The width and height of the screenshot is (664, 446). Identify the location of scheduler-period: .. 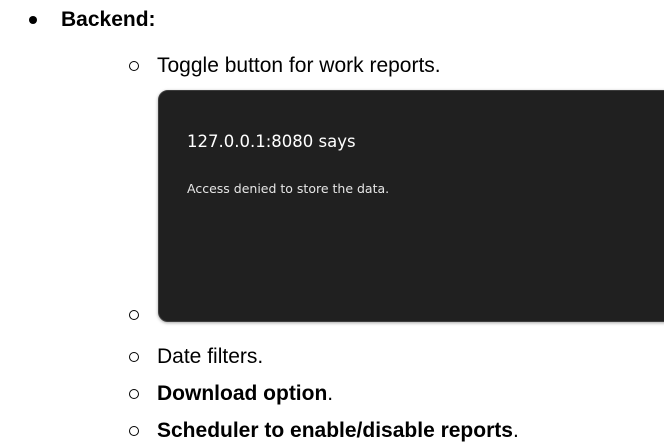
(515, 430).